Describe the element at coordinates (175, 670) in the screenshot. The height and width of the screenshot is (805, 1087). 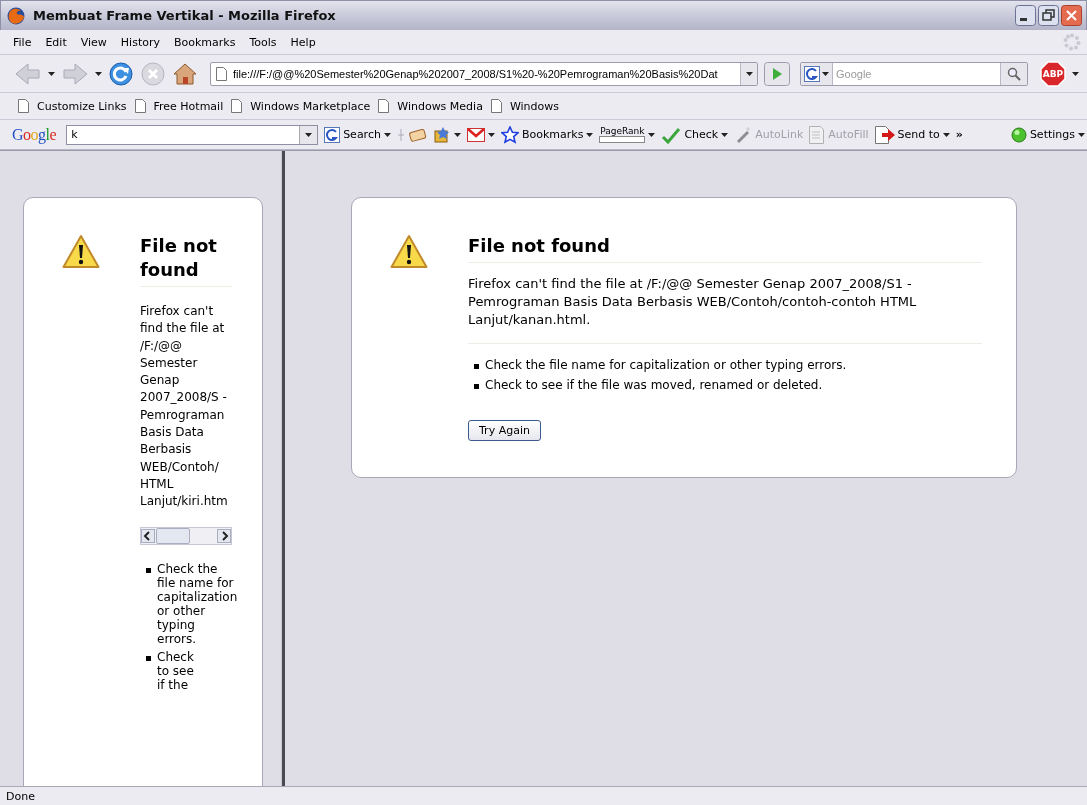
I see `tip-text: Check to see if the` at that location.